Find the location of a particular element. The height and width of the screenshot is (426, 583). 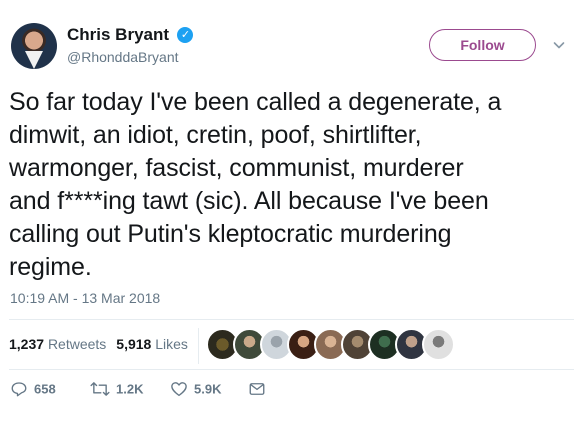

author-handle: @RhonddaBryant is located at coordinates (123, 57).